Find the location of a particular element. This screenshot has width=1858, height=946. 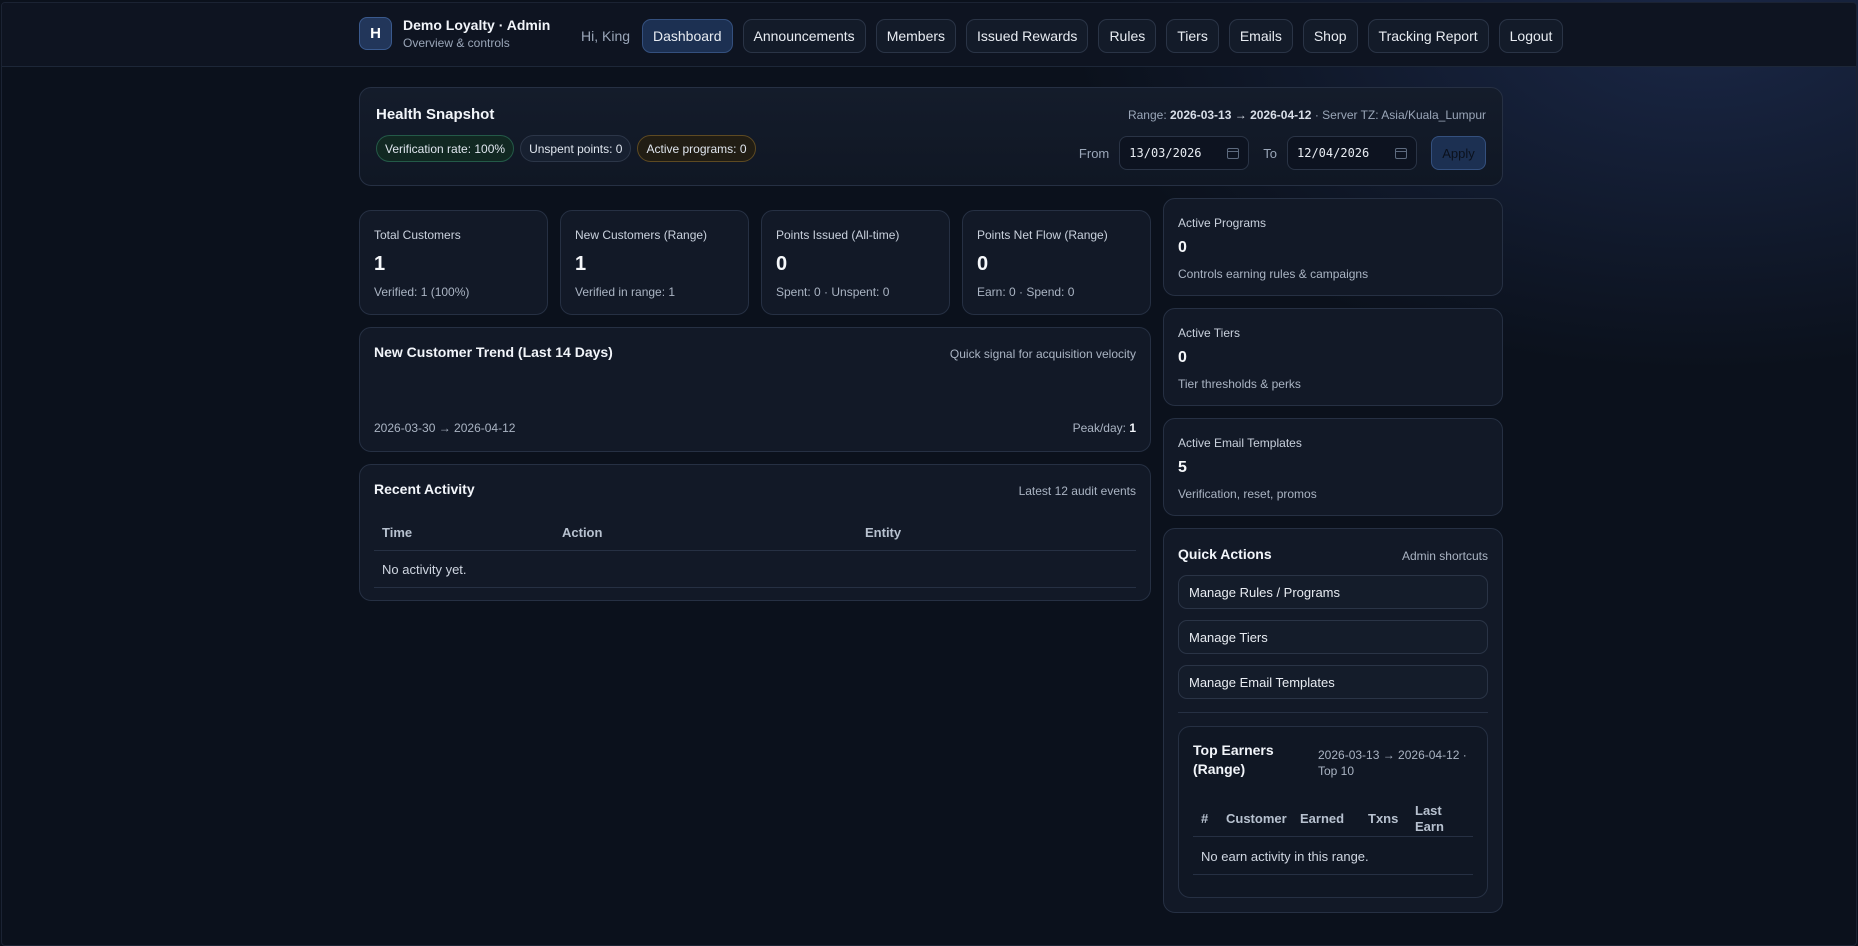

manage-tiers-button: Manage Tiers is located at coordinates (1333, 637).